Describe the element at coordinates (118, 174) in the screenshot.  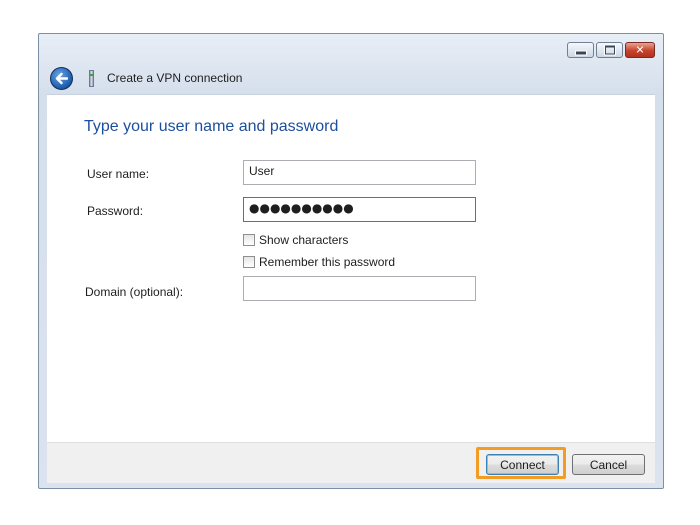
I see `username-label: User name:` at that location.